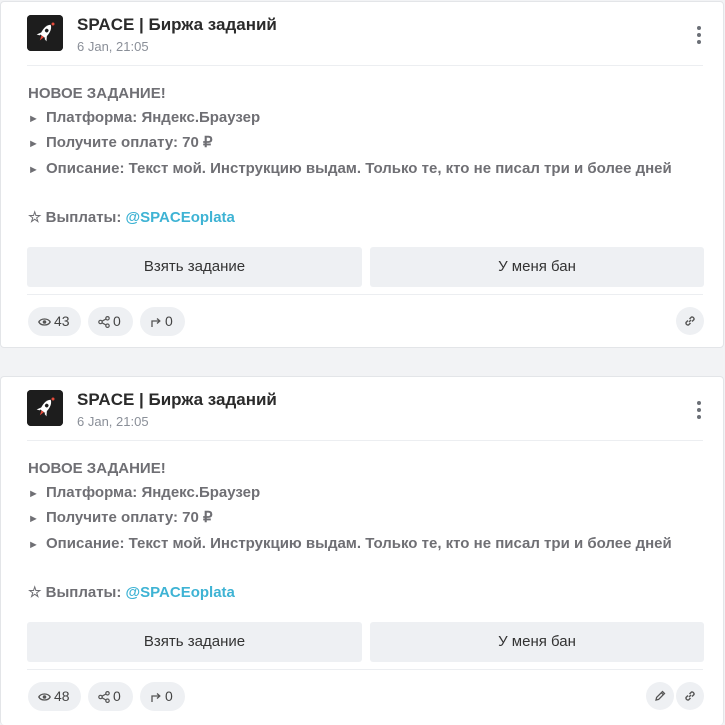 The height and width of the screenshot is (725, 725). What do you see at coordinates (54, 696) in the screenshot?
I see `views-counter: 48` at bounding box center [54, 696].